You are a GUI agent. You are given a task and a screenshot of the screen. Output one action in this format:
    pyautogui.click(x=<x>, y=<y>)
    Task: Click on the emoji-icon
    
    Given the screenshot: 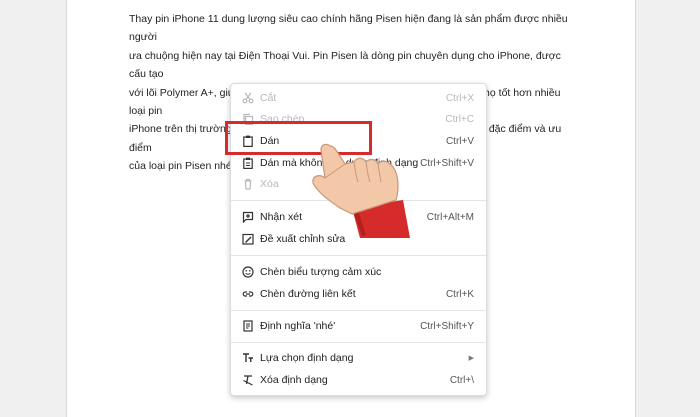 What is the action you would take?
    pyautogui.click(x=248, y=272)
    